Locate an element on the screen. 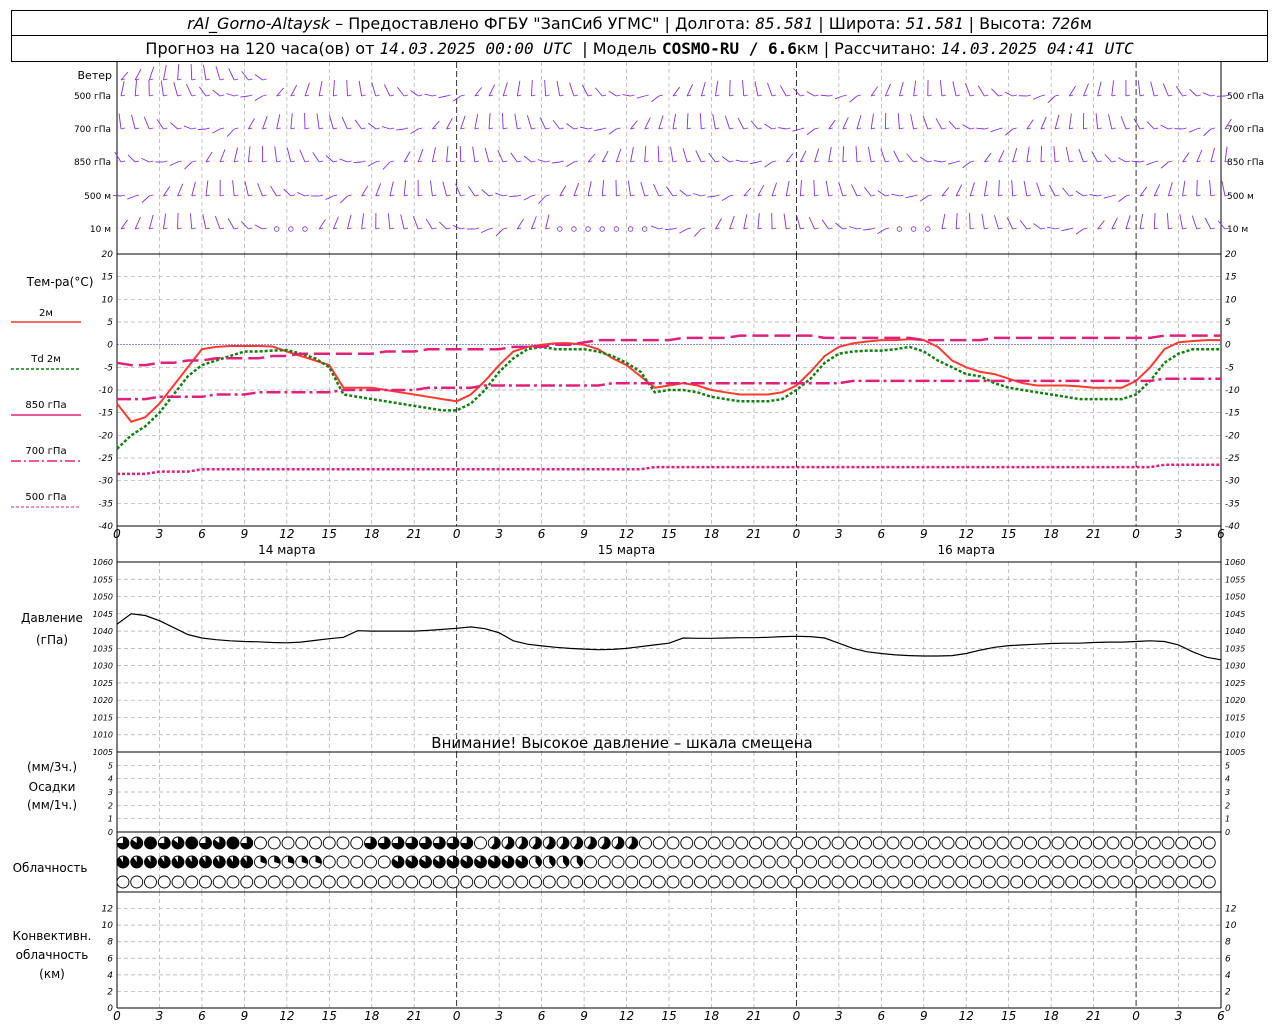 Image resolution: width=1280 pixels, height=1024 pixels. wind-level-label: 700 гПа is located at coordinates (1245, 130).